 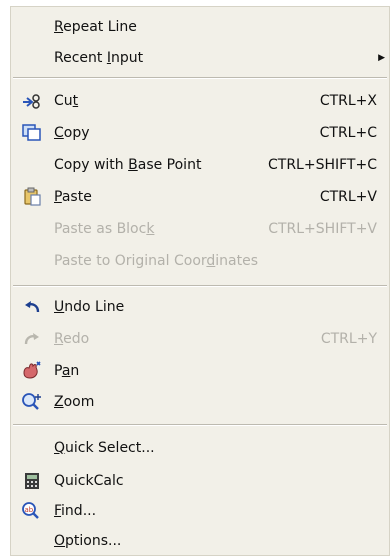 I want to click on paste-icon, so click(x=32, y=197).